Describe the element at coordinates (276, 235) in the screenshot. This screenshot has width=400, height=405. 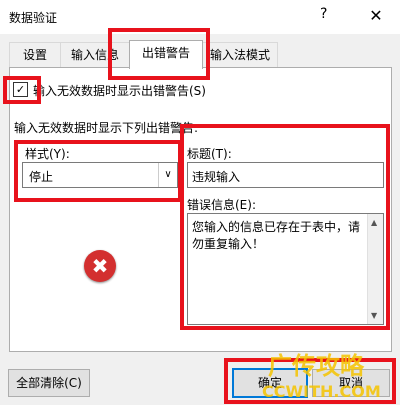
I see `error-message-value: 您输入的信息已存在于表中，请勿重复输入！` at that location.